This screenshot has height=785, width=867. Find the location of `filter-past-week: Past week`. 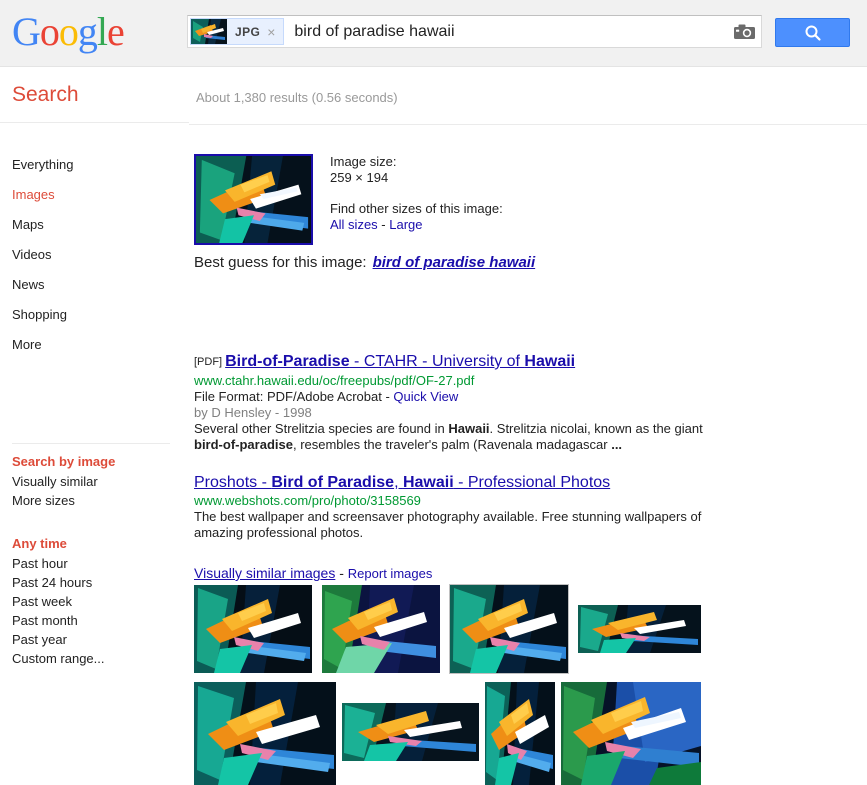

filter-past-week: Past week is located at coordinates (94, 601).